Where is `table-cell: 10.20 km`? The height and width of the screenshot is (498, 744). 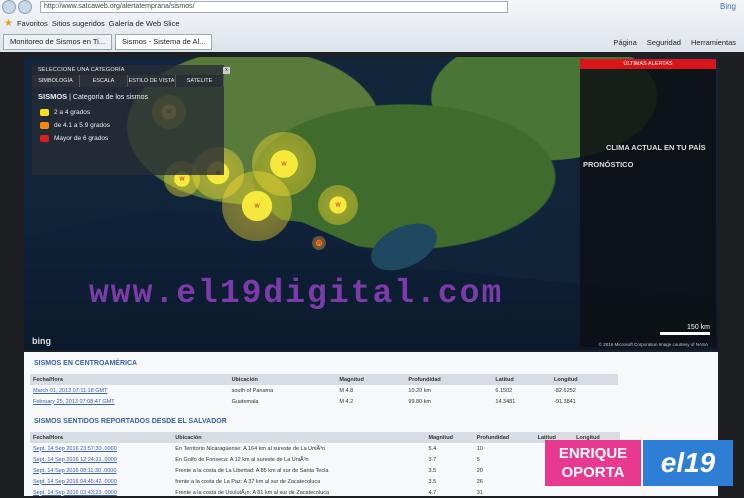
table-cell: 10.20 km is located at coordinates (420, 390).